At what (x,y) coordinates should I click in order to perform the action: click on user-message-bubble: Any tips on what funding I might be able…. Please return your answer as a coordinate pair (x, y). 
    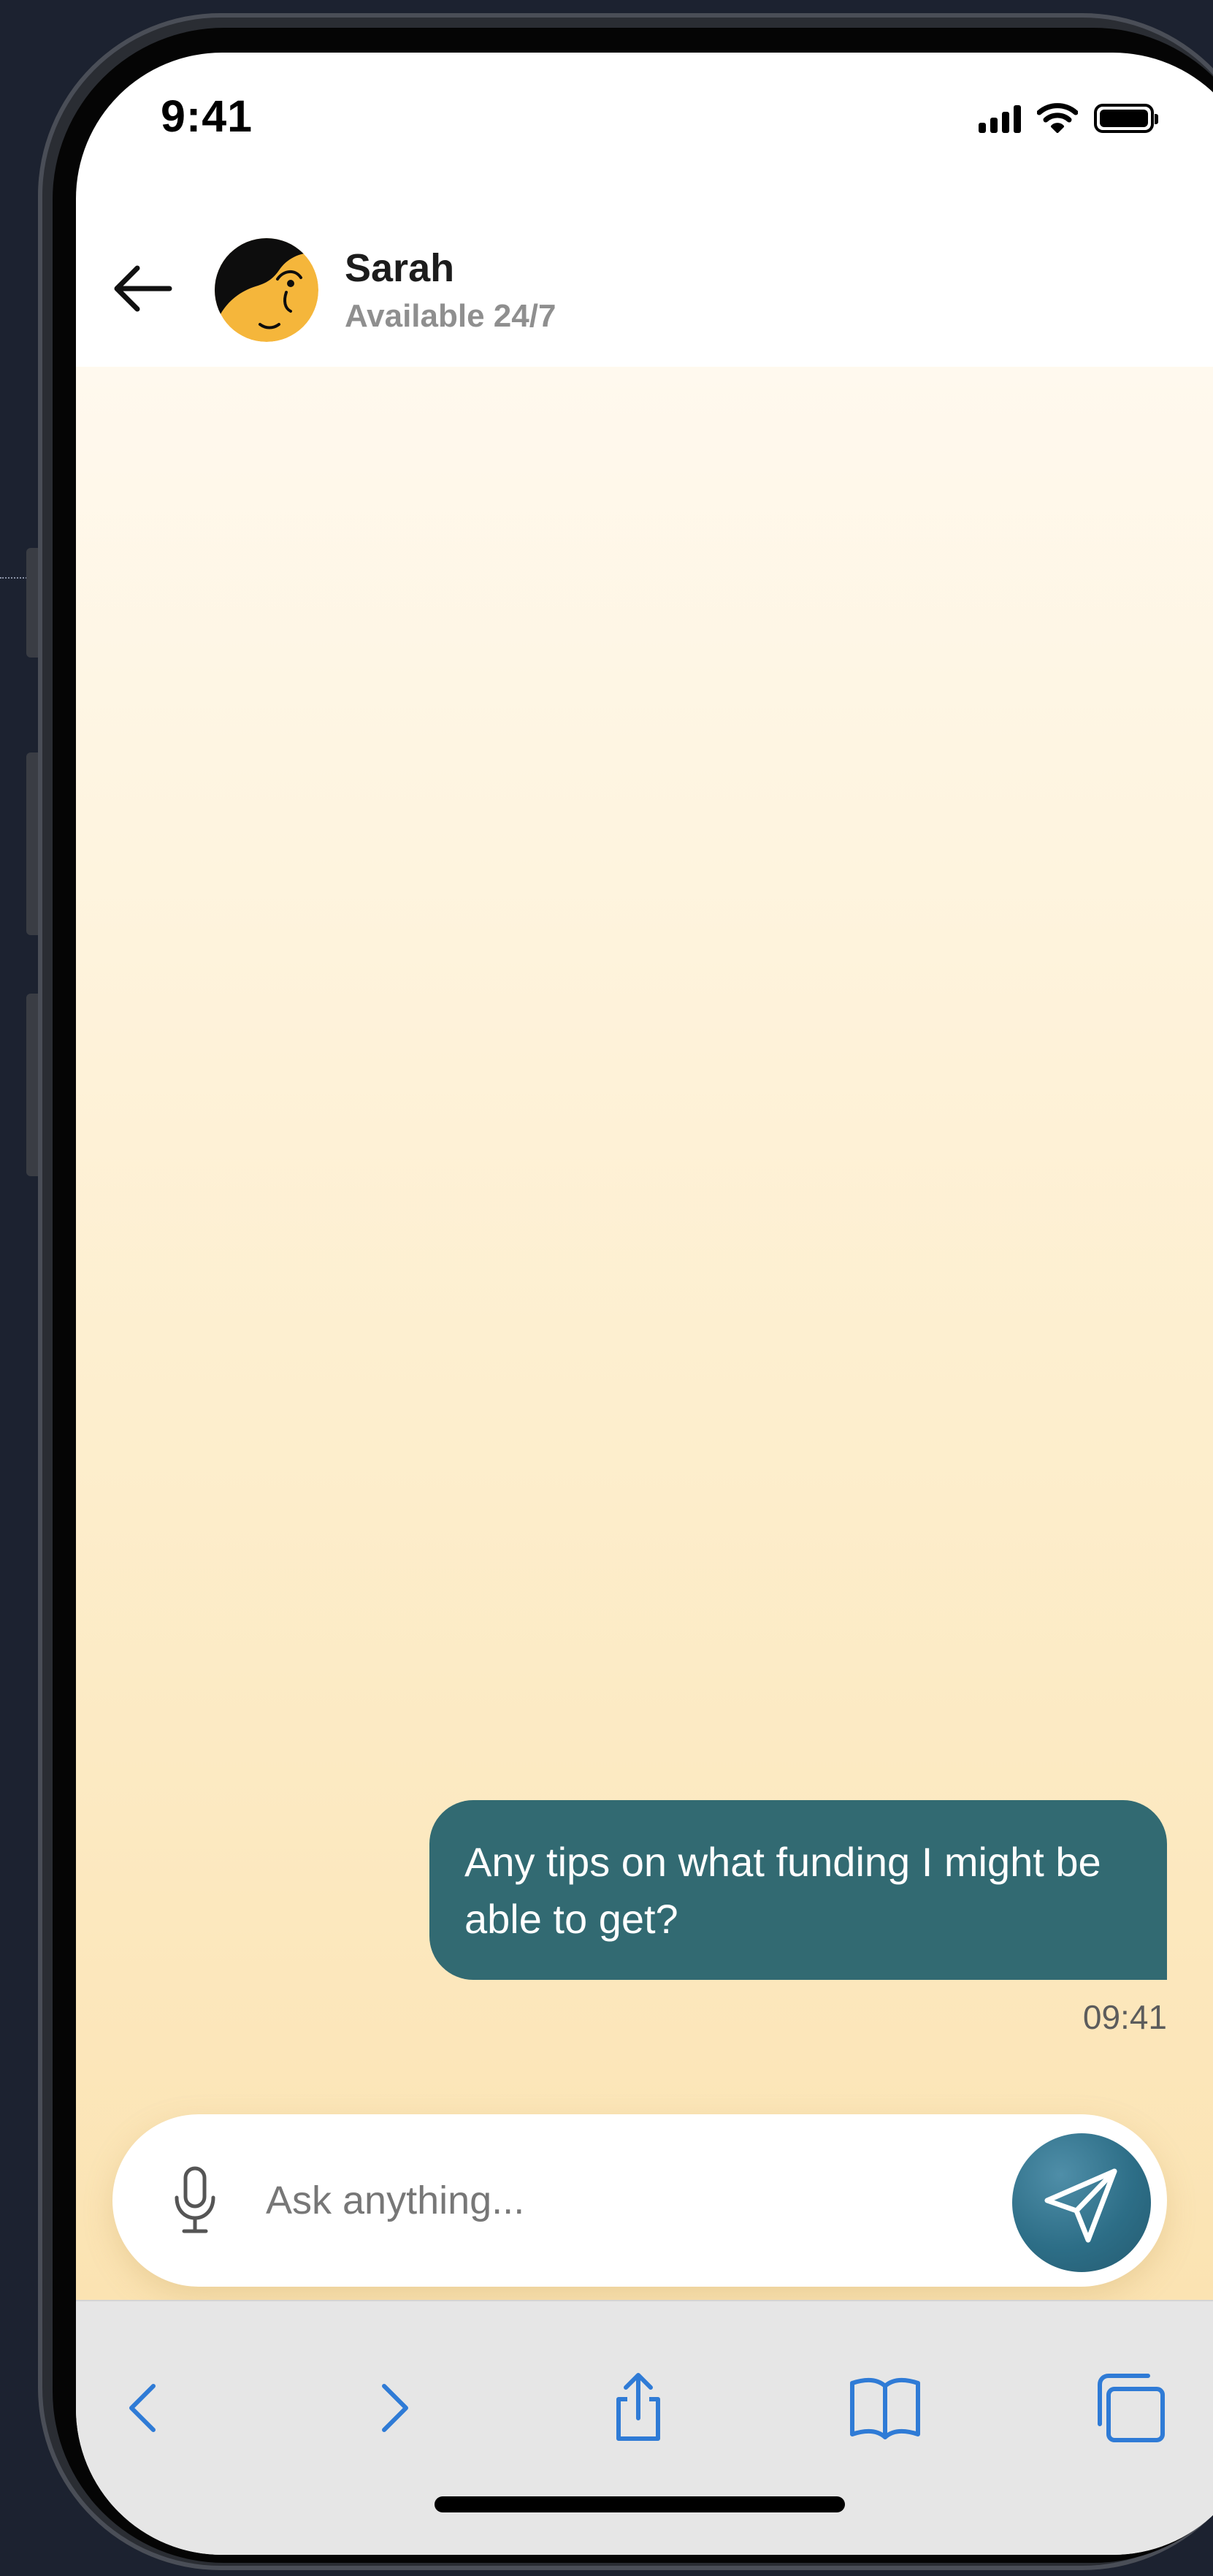
    Looking at the image, I should click on (798, 1890).